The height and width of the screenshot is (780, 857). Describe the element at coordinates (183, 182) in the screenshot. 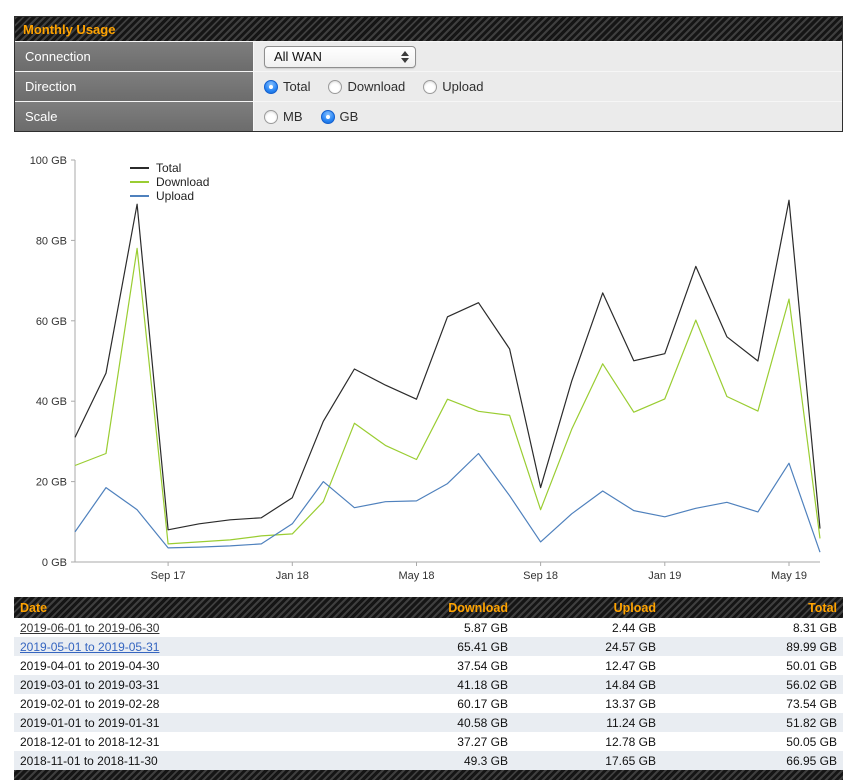

I see `legend-download-label: Download` at that location.